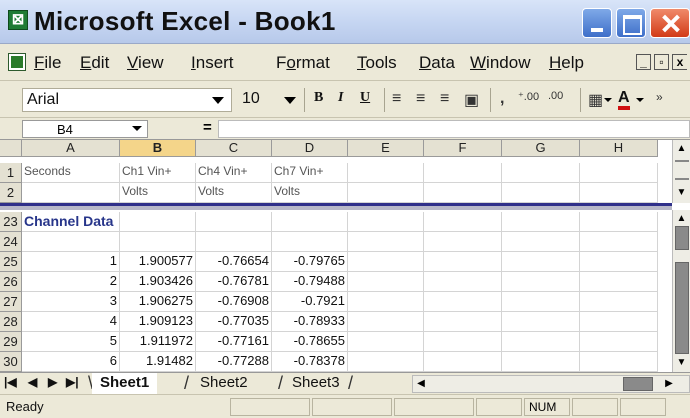 The width and height of the screenshot is (690, 418). I want to click on decrease-decimal-button: .00, so click(555, 96).